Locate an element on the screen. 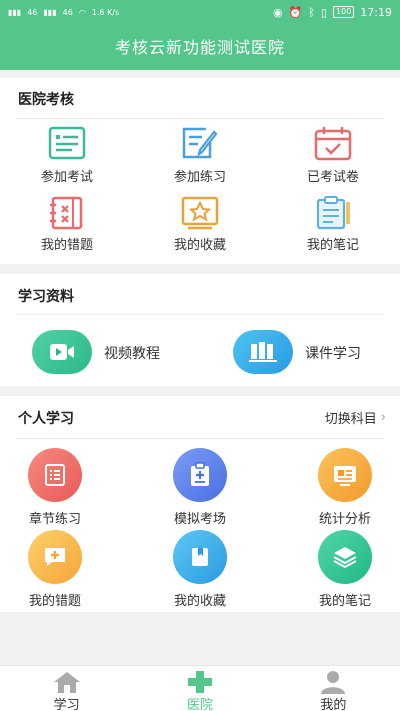 This screenshot has height=711, width=400. grid-item-label: 章节练习 is located at coordinates (54, 519).